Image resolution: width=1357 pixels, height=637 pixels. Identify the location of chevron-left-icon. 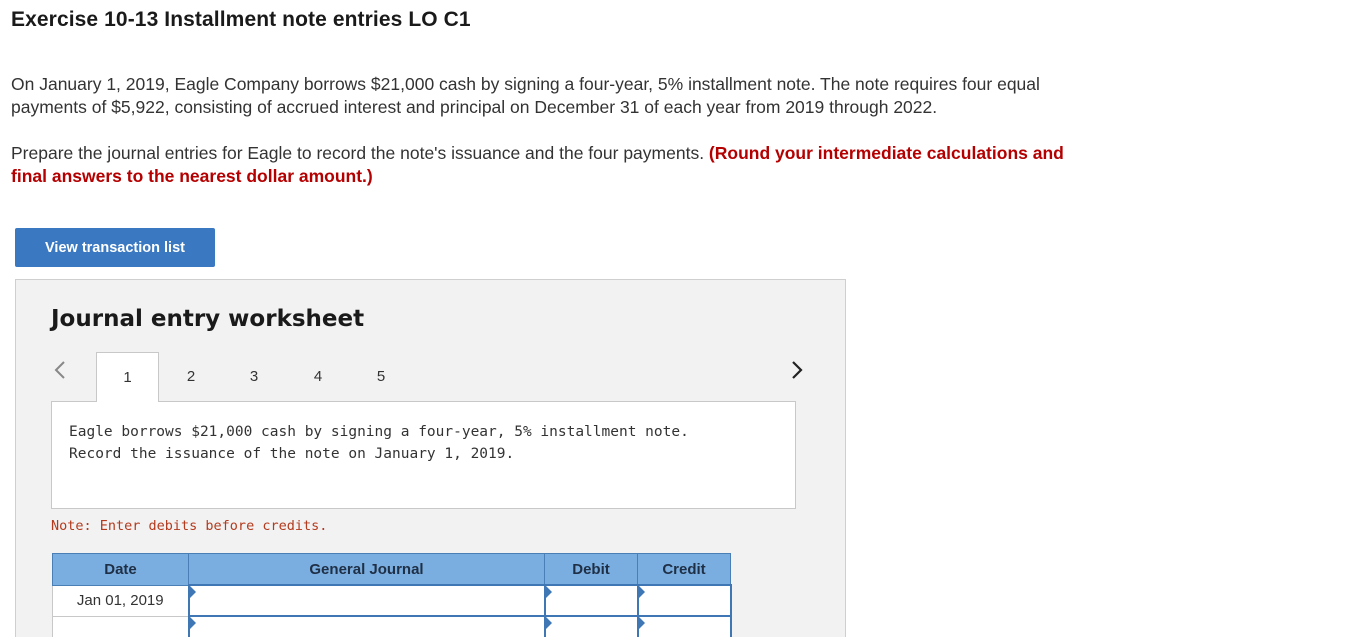
(60, 372).